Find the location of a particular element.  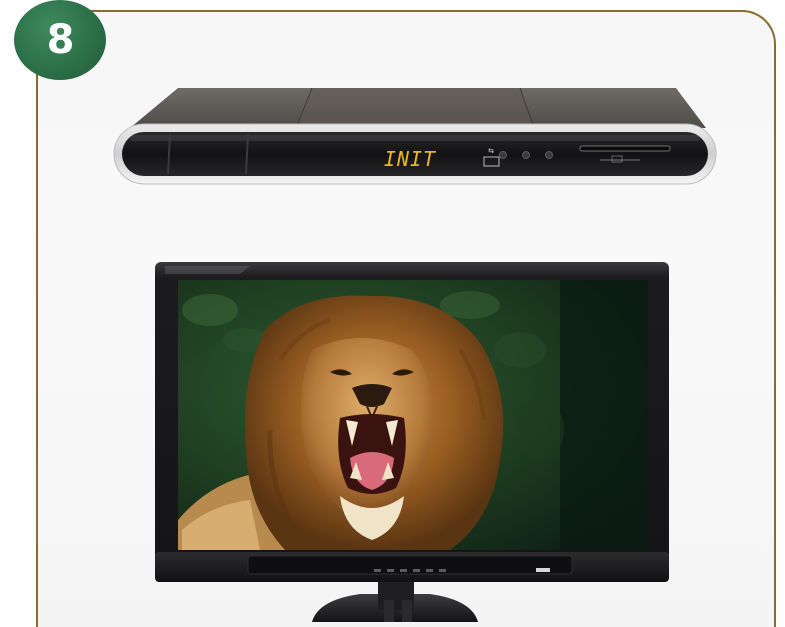

usb-icon: ⇆ is located at coordinates (491, 151).